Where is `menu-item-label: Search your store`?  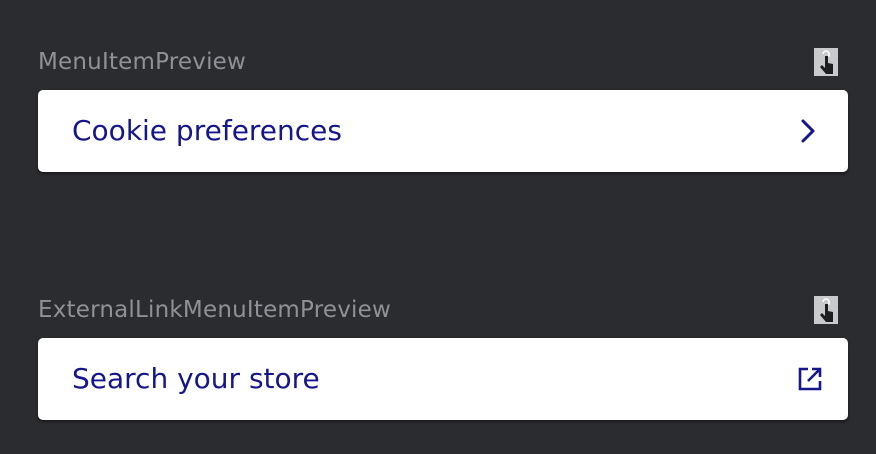
menu-item-label: Search your store is located at coordinates (196, 378).